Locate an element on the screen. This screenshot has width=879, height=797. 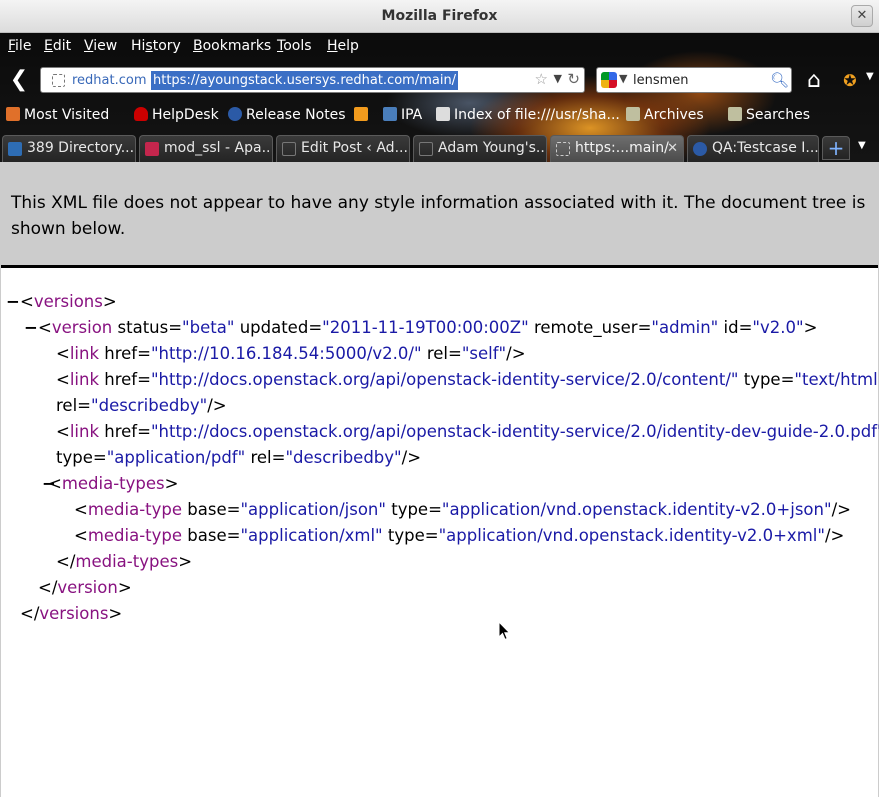
search-icon: 🔍︎ is located at coordinates (779, 80).